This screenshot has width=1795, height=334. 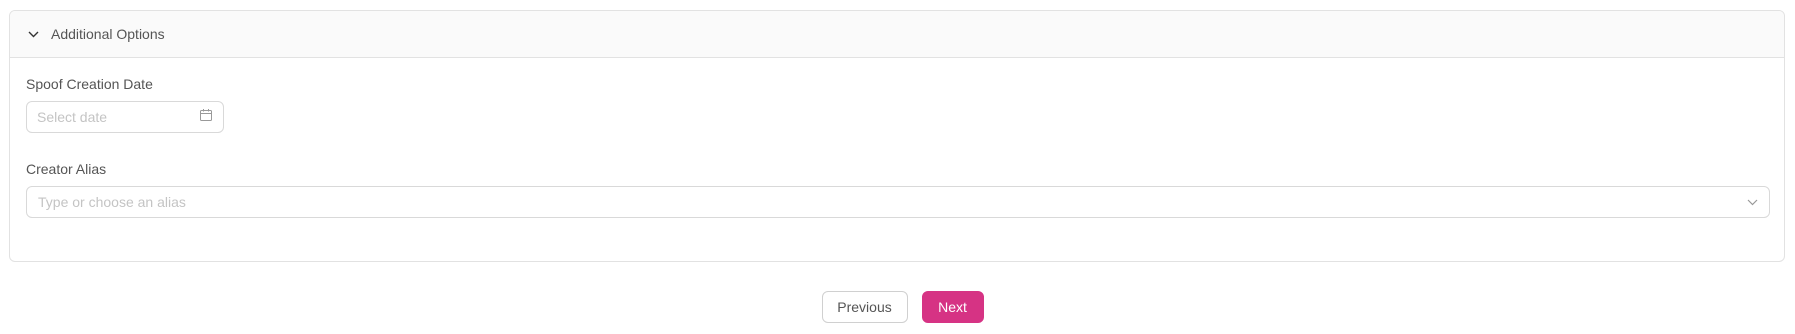 What do you see at coordinates (892, 202) in the screenshot?
I see `creator-alias-input` at bounding box center [892, 202].